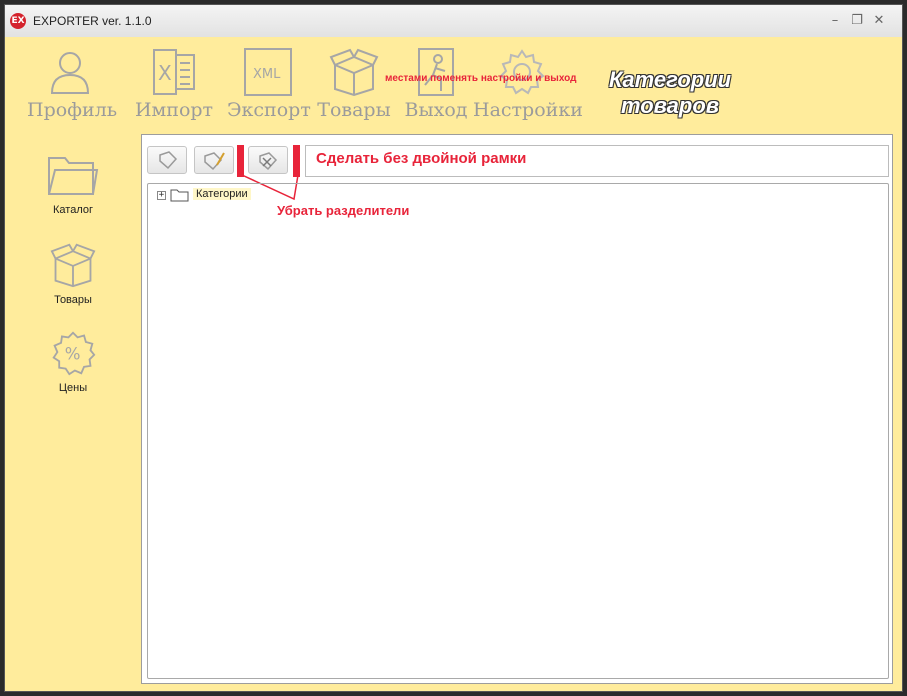 This screenshot has width=907, height=696. What do you see at coordinates (174, 110) in the screenshot?
I see `toolbar-label: Импорт` at bounding box center [174, 110].